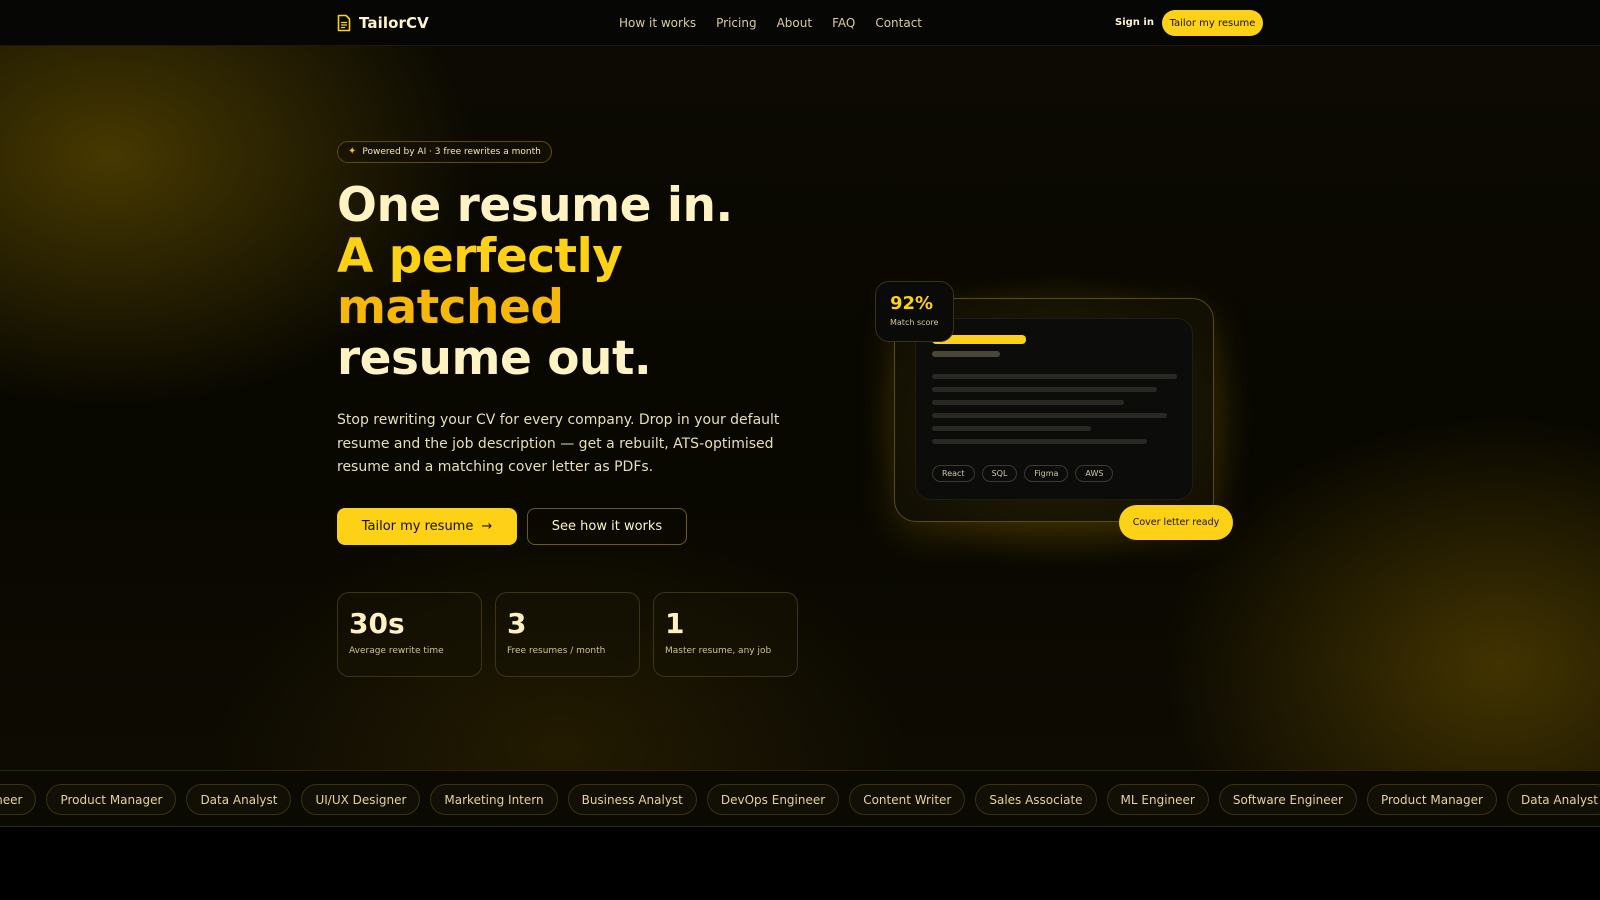 Image resolution: width=1600 pixels, height=900 pixels. Describe the element at coordinates (567, 634) in the screenshot. I see `stat-card-free-resumes: 3 Free resumes / month` at that location.